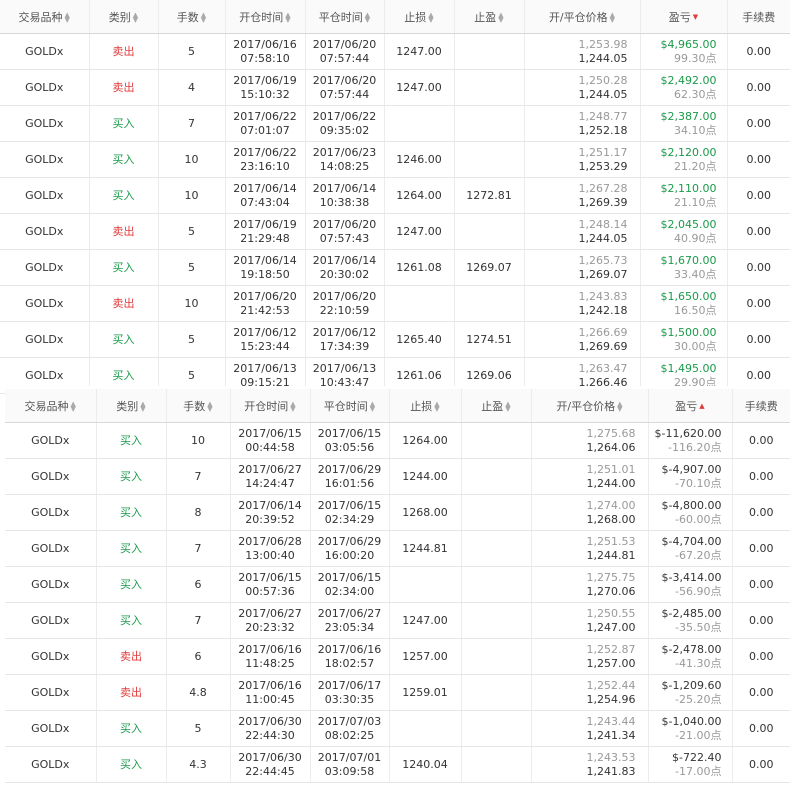  What do you see at coordinates (603, 94) in the screenshot?
I see `close-price: 1,244.05` at bounding box center [603, 94].